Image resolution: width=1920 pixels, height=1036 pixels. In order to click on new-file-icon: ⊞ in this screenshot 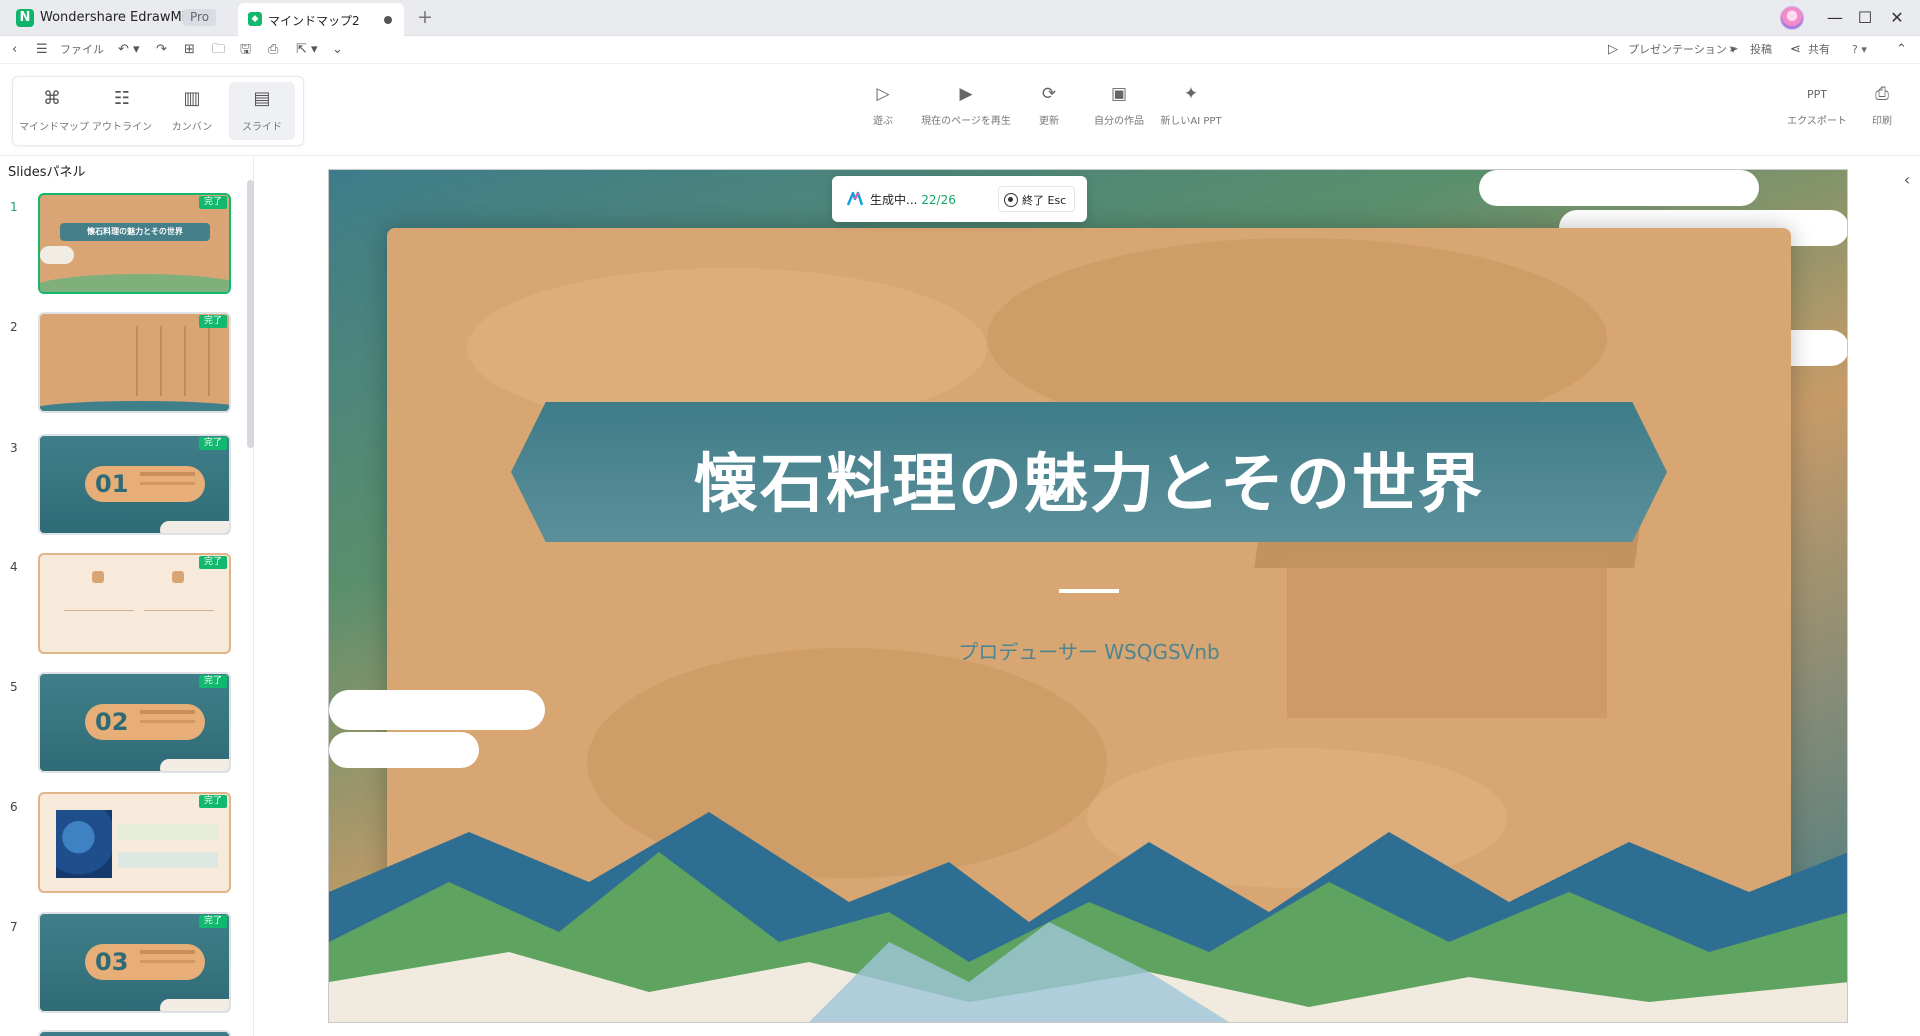, I will do `click(189, 50)`.